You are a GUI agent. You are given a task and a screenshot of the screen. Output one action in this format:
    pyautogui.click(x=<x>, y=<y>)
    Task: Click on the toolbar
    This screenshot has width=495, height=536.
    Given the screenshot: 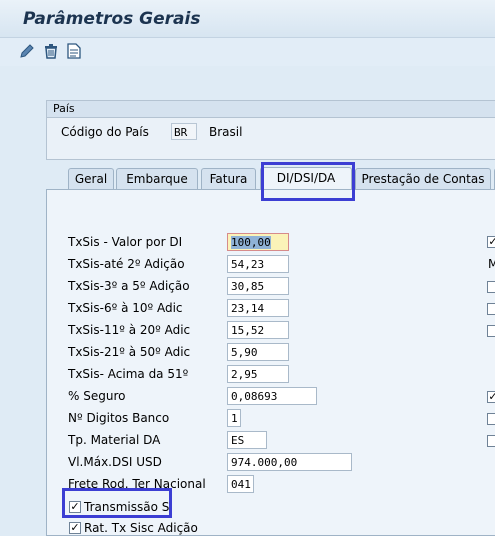 What is the action you would take?
    pyautogui.click(x=247, y=52)
    